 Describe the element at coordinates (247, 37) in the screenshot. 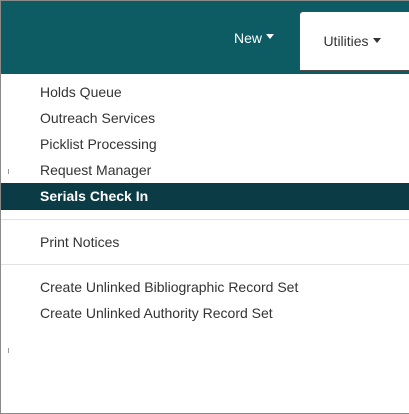

I see `new-menu-label: New` at that location.